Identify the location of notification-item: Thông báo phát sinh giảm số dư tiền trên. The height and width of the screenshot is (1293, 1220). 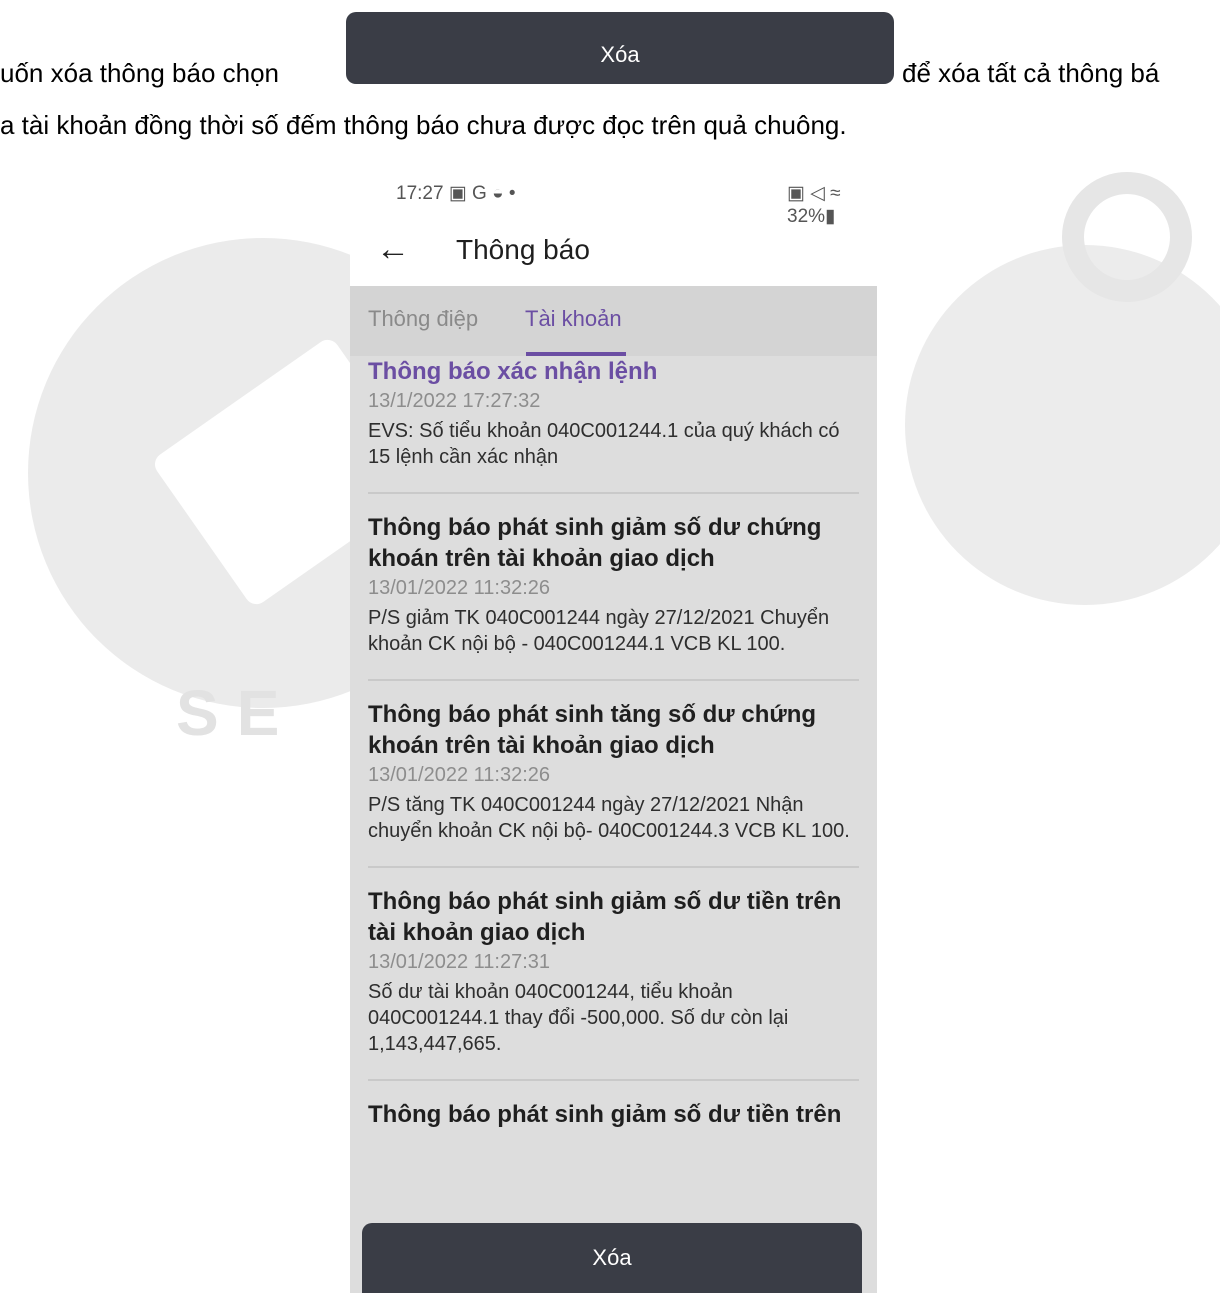
(613, 1114).